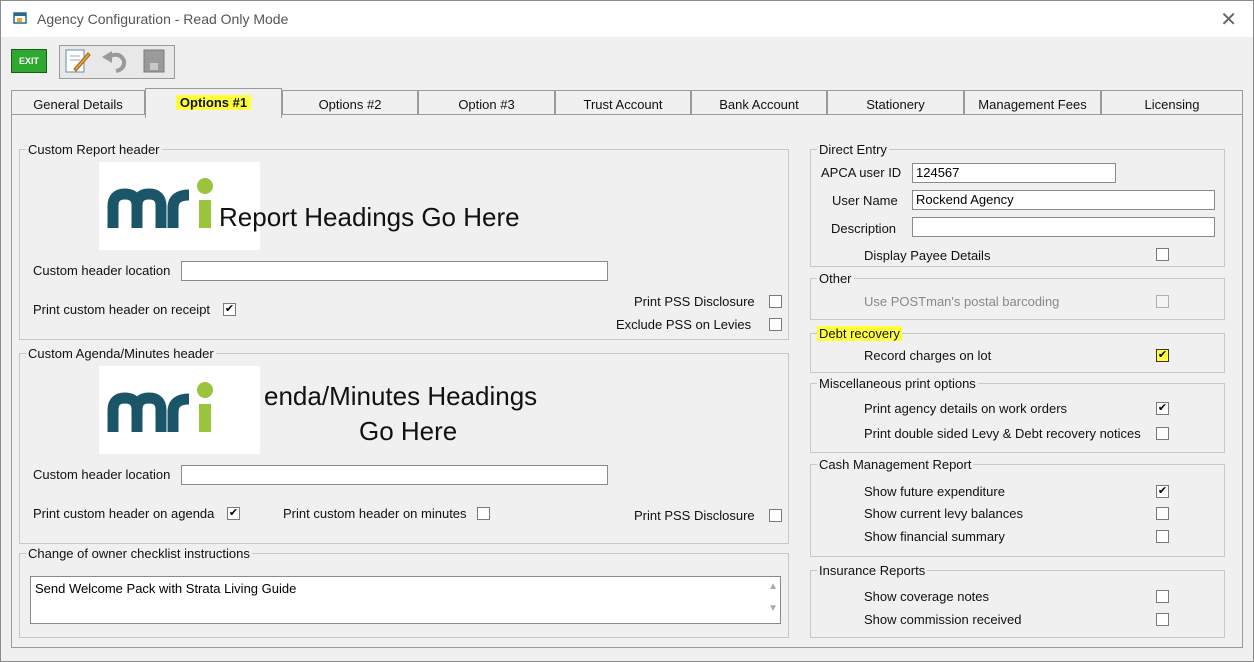 The image size is (1254, 662). Describe the element at coordinates (1032, 103) in the screenshot. I see `tab-management-fees: Management Fees` at that location.